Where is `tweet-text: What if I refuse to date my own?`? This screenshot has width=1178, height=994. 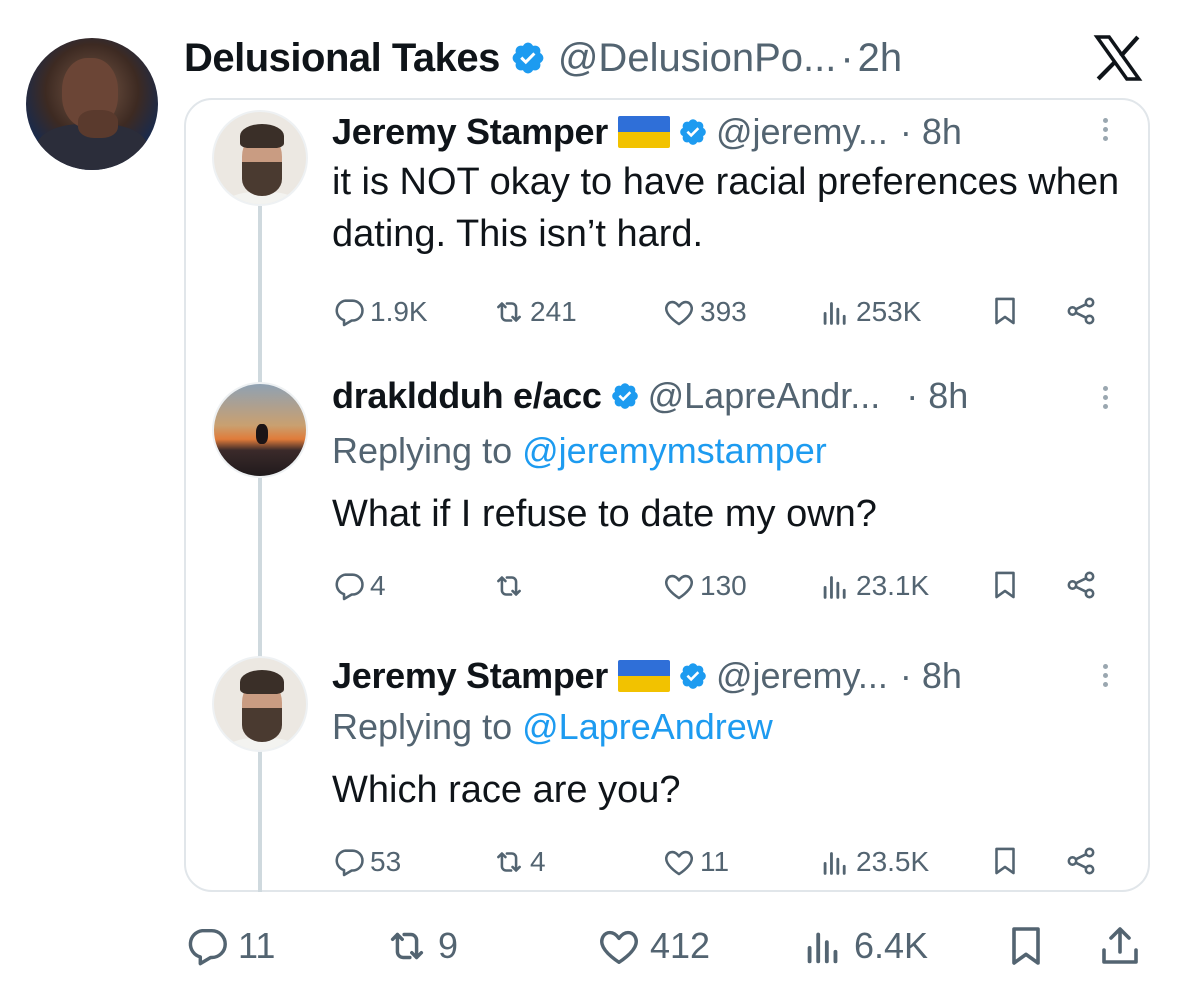 tweet-text: What if I refuse to date my own? is located at coordinates (604, 514).